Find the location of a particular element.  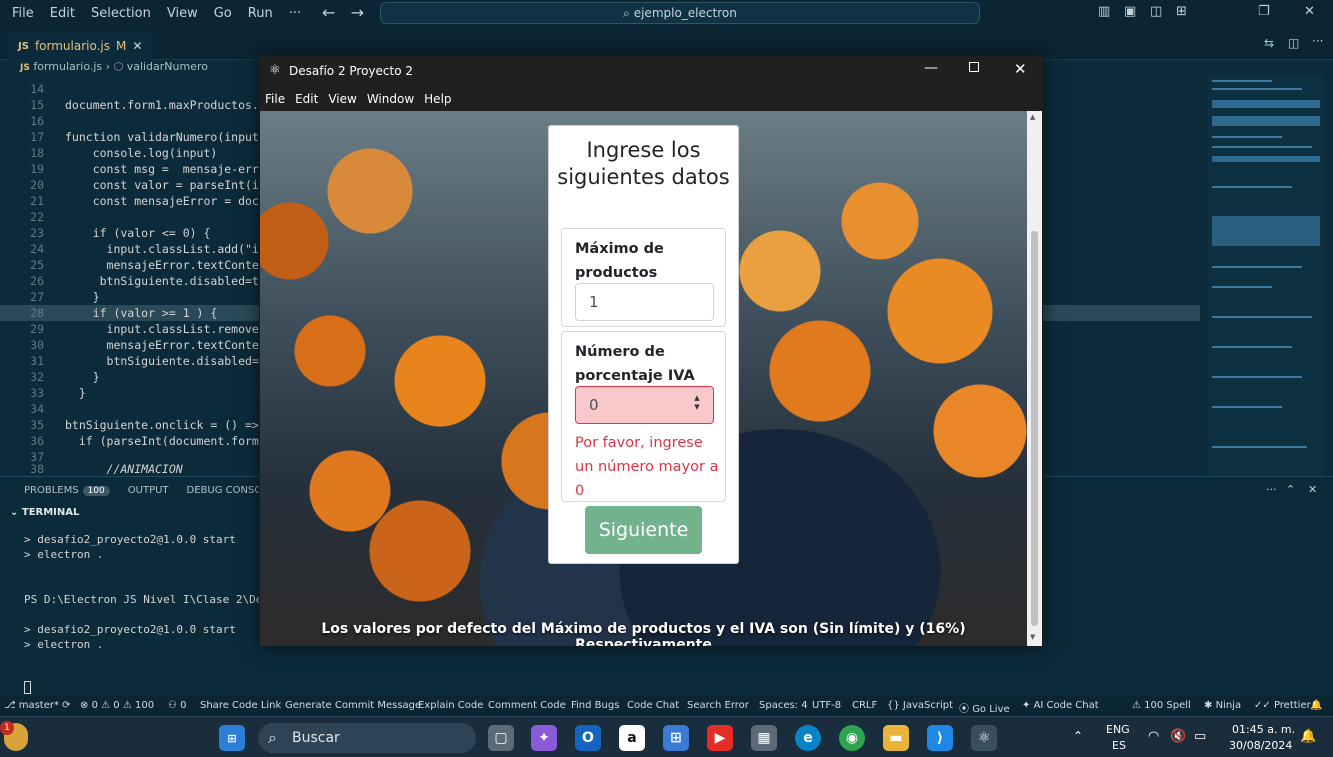

language-bottom: ES is located at coordinates (1119, 745).